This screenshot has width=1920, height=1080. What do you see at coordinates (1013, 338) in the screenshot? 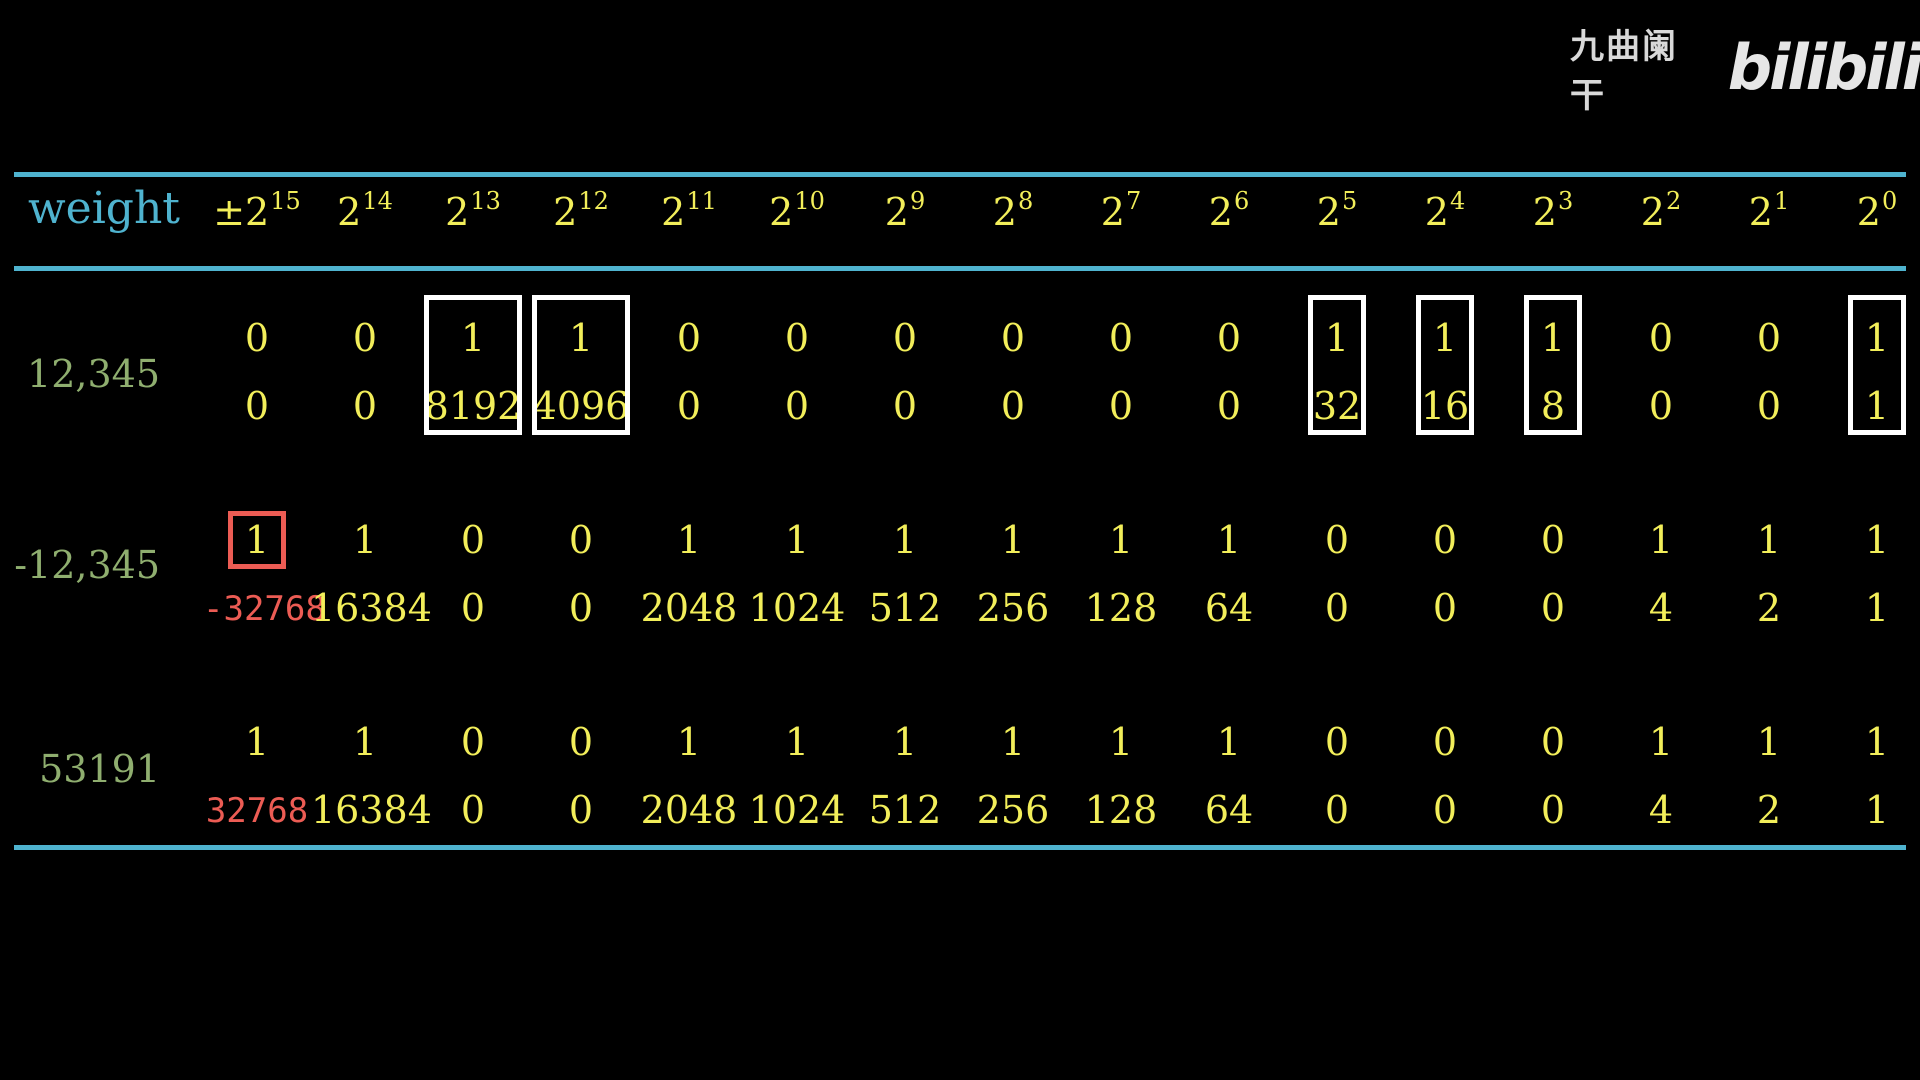
I see `bit-cell-r0-c7: 0` at bounding box center [1013, 338].